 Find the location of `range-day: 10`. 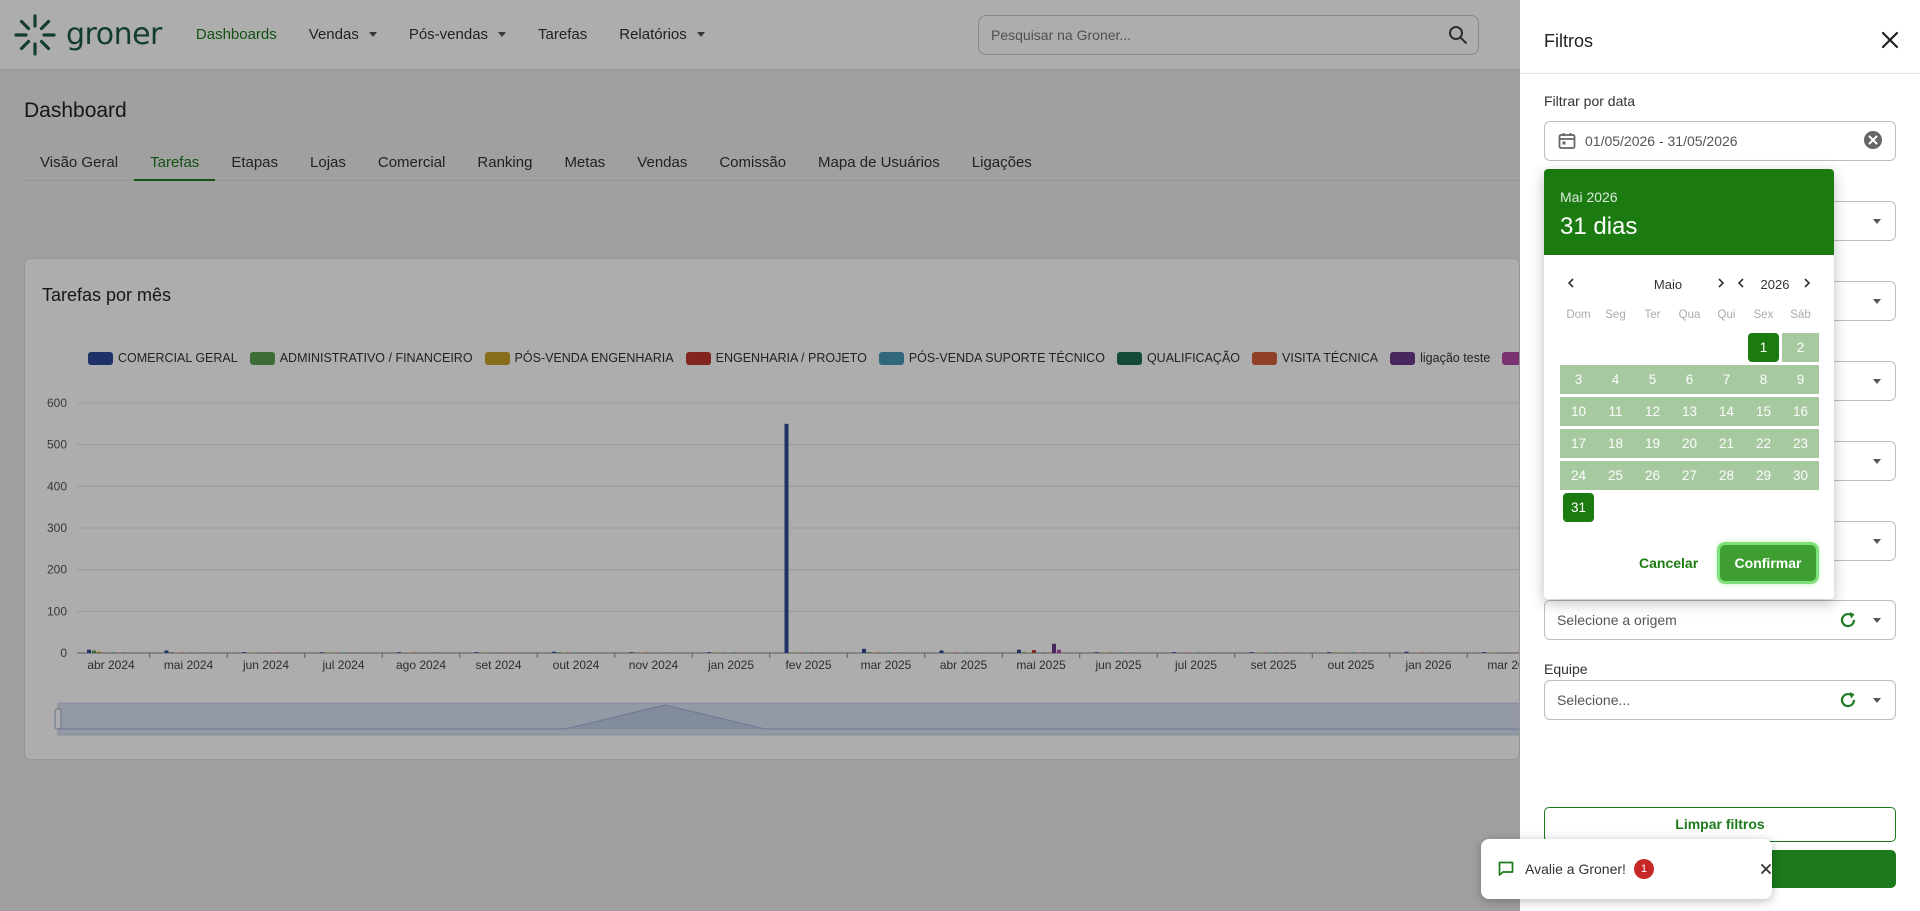

range-day: 10 is located at coordinates (1578, 411).